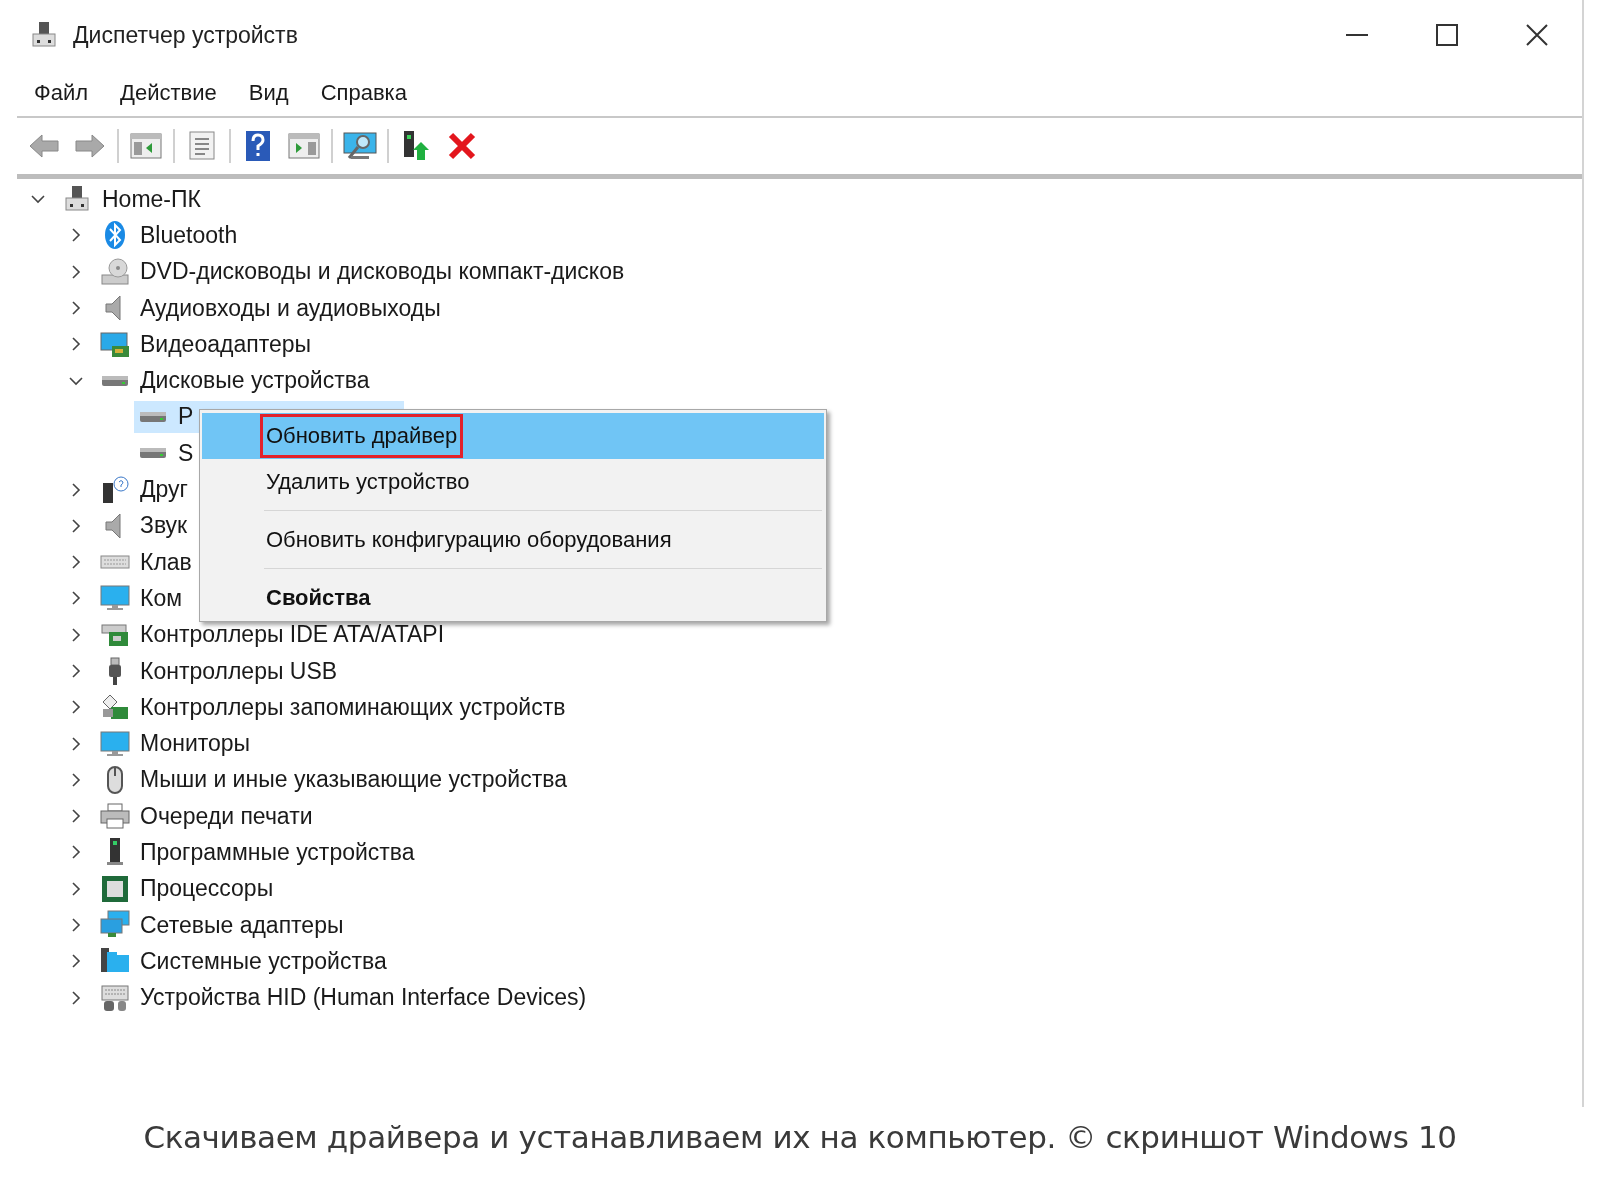  Describe the element at coordinates (195, 744) in the screenshot. I see `tree-item-label: Мониторы` at that location.